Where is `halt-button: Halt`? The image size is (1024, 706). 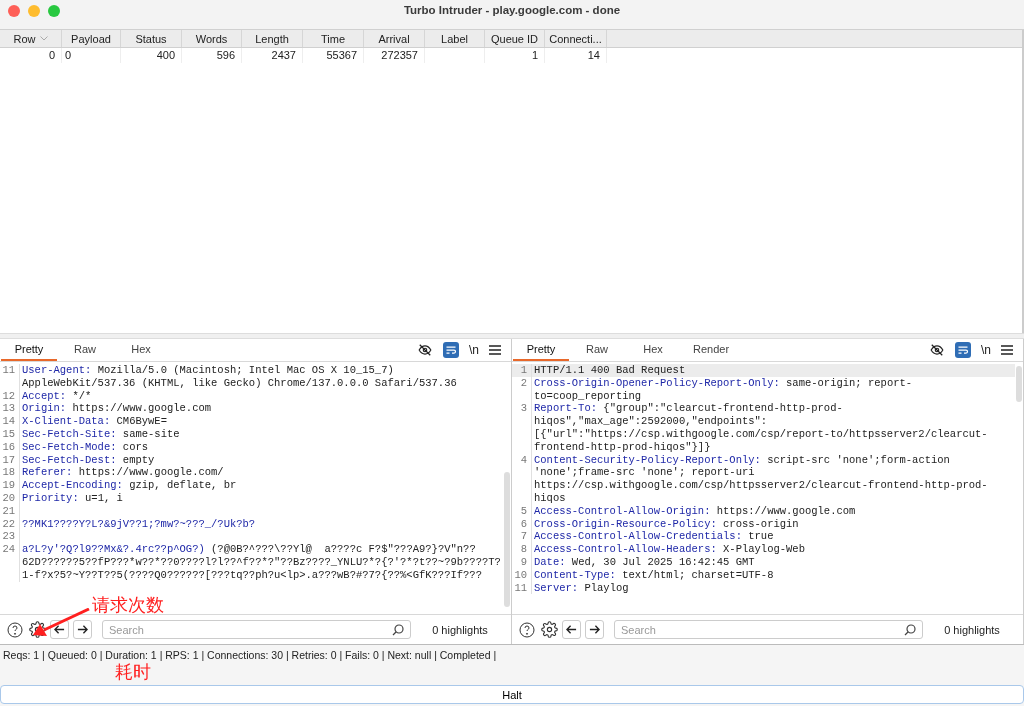 halt-button: Halt is located at coordinates (512, 694).